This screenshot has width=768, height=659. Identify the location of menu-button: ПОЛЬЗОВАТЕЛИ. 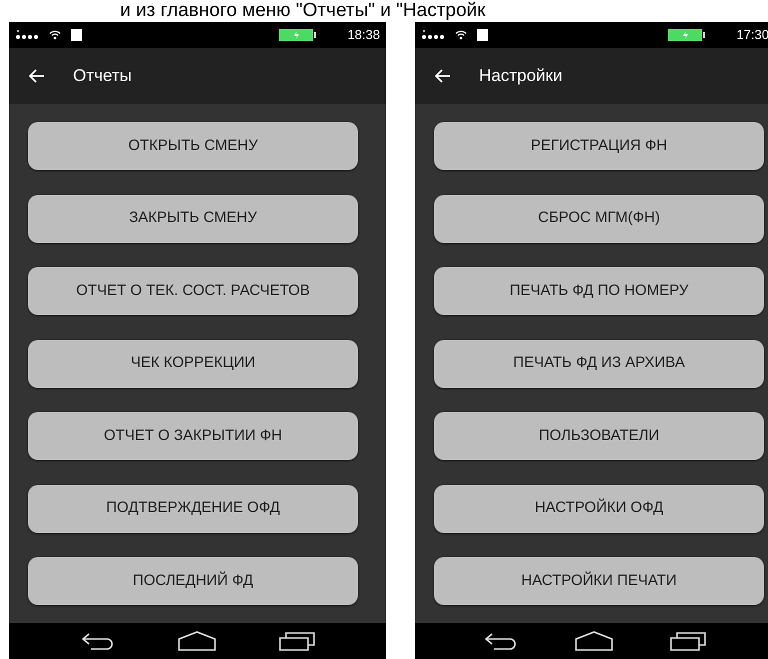
(599, 436).